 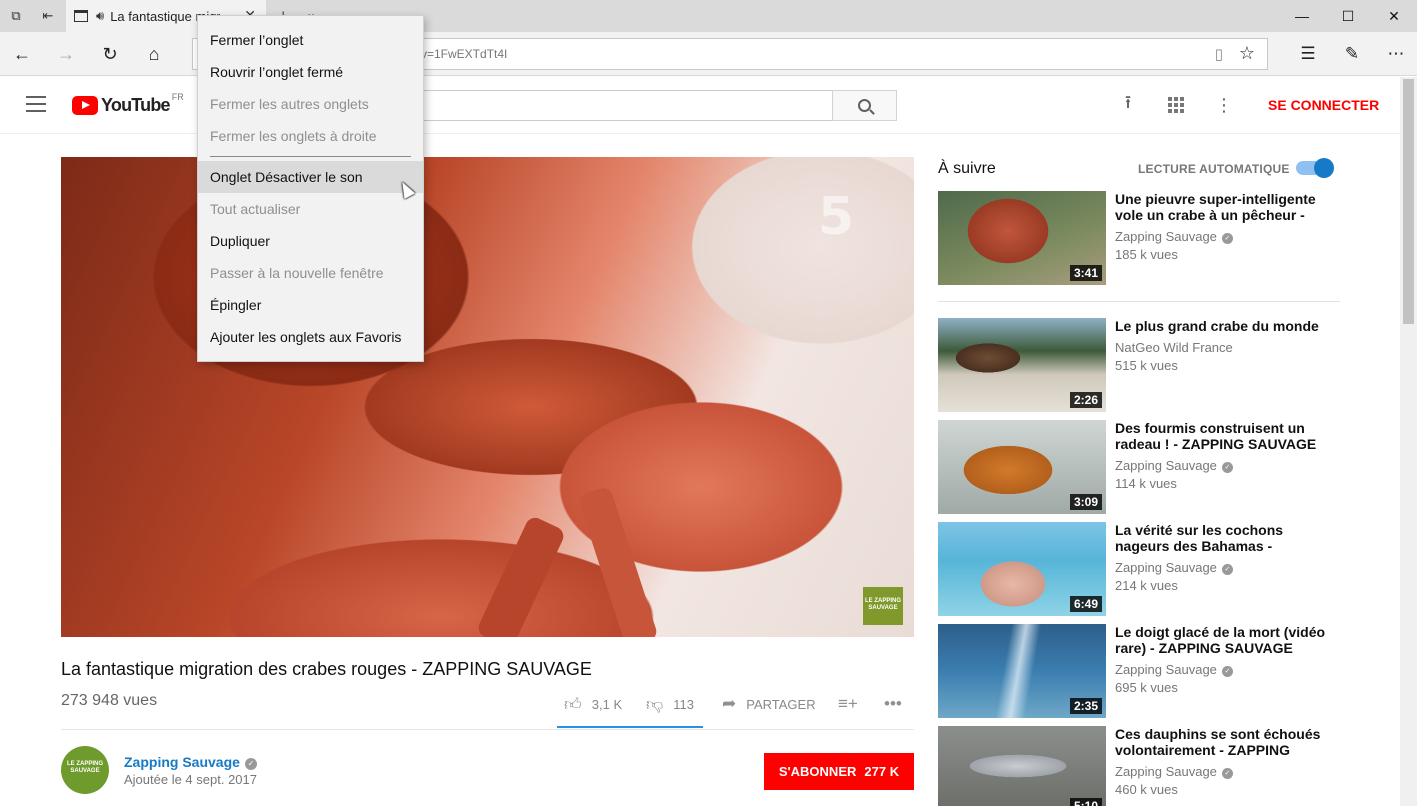 What do you see at coordinates (100, 16) in the screenshot?
I see `audio-playing-icon: 🔊︎` at bounding box center [100, 16].